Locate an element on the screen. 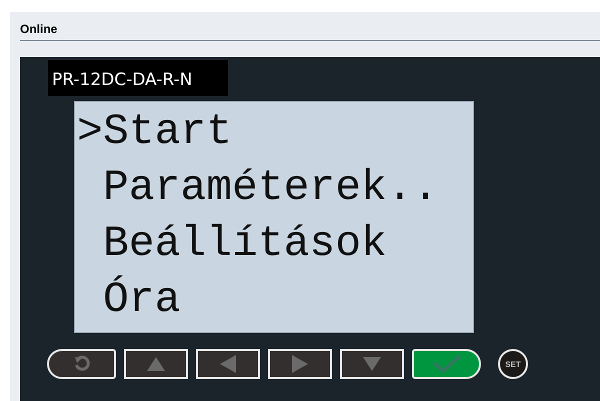 This screenshot has height=401, width=600. left-triangle-icon is located at coordinates (228, 364).